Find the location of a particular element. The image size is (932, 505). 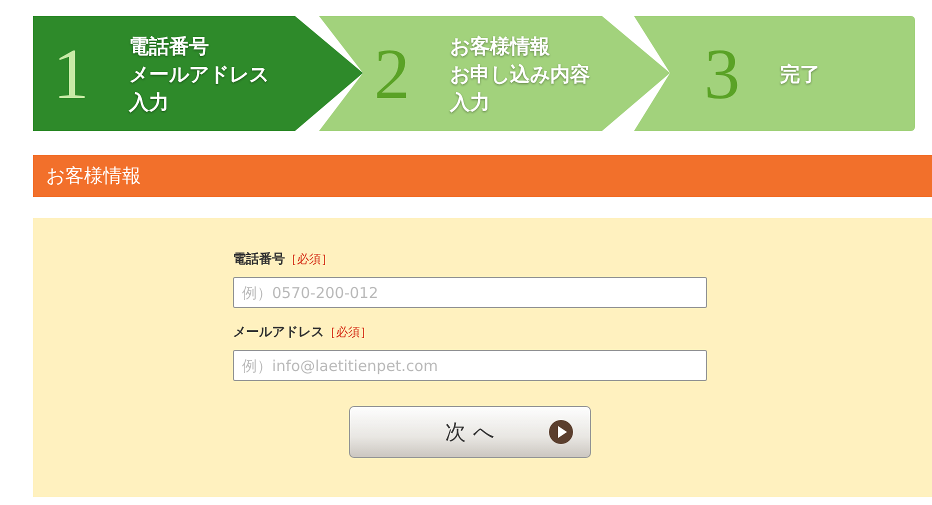

next-button: 次 へ is located at coordinates (470, 432).